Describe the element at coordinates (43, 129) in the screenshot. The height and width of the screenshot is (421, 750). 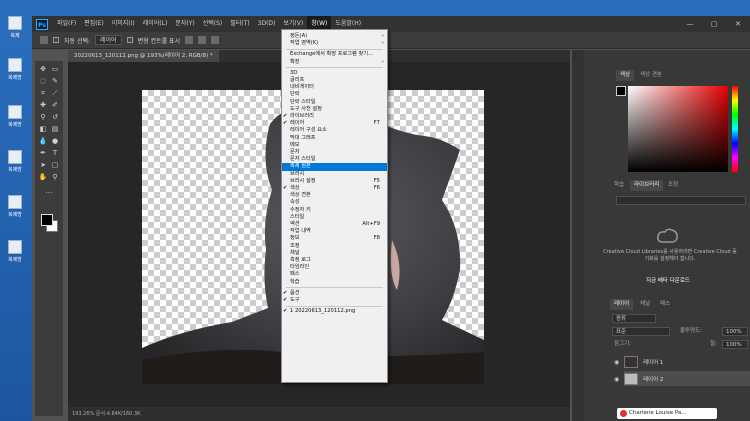
I see `eraser-tool-icon: ◧` at that location.